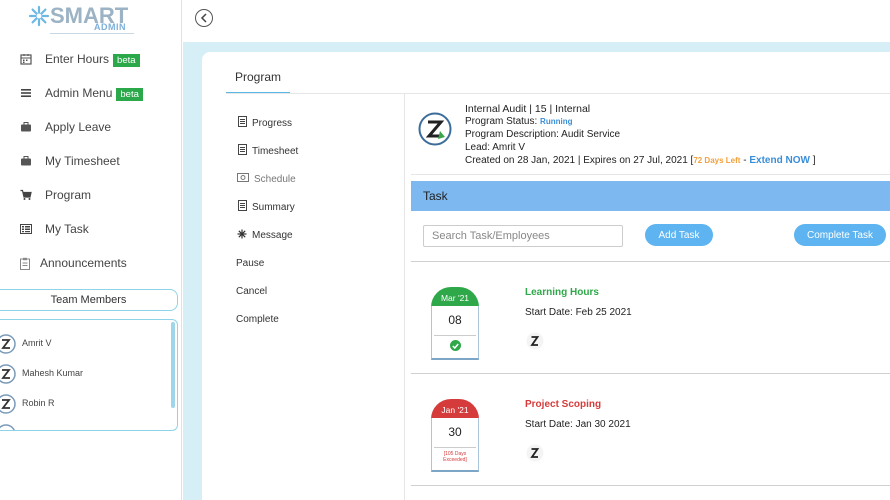 This screenshot has height=500, width=890. I want to click on task-section-header: Task, so click(650, 196).